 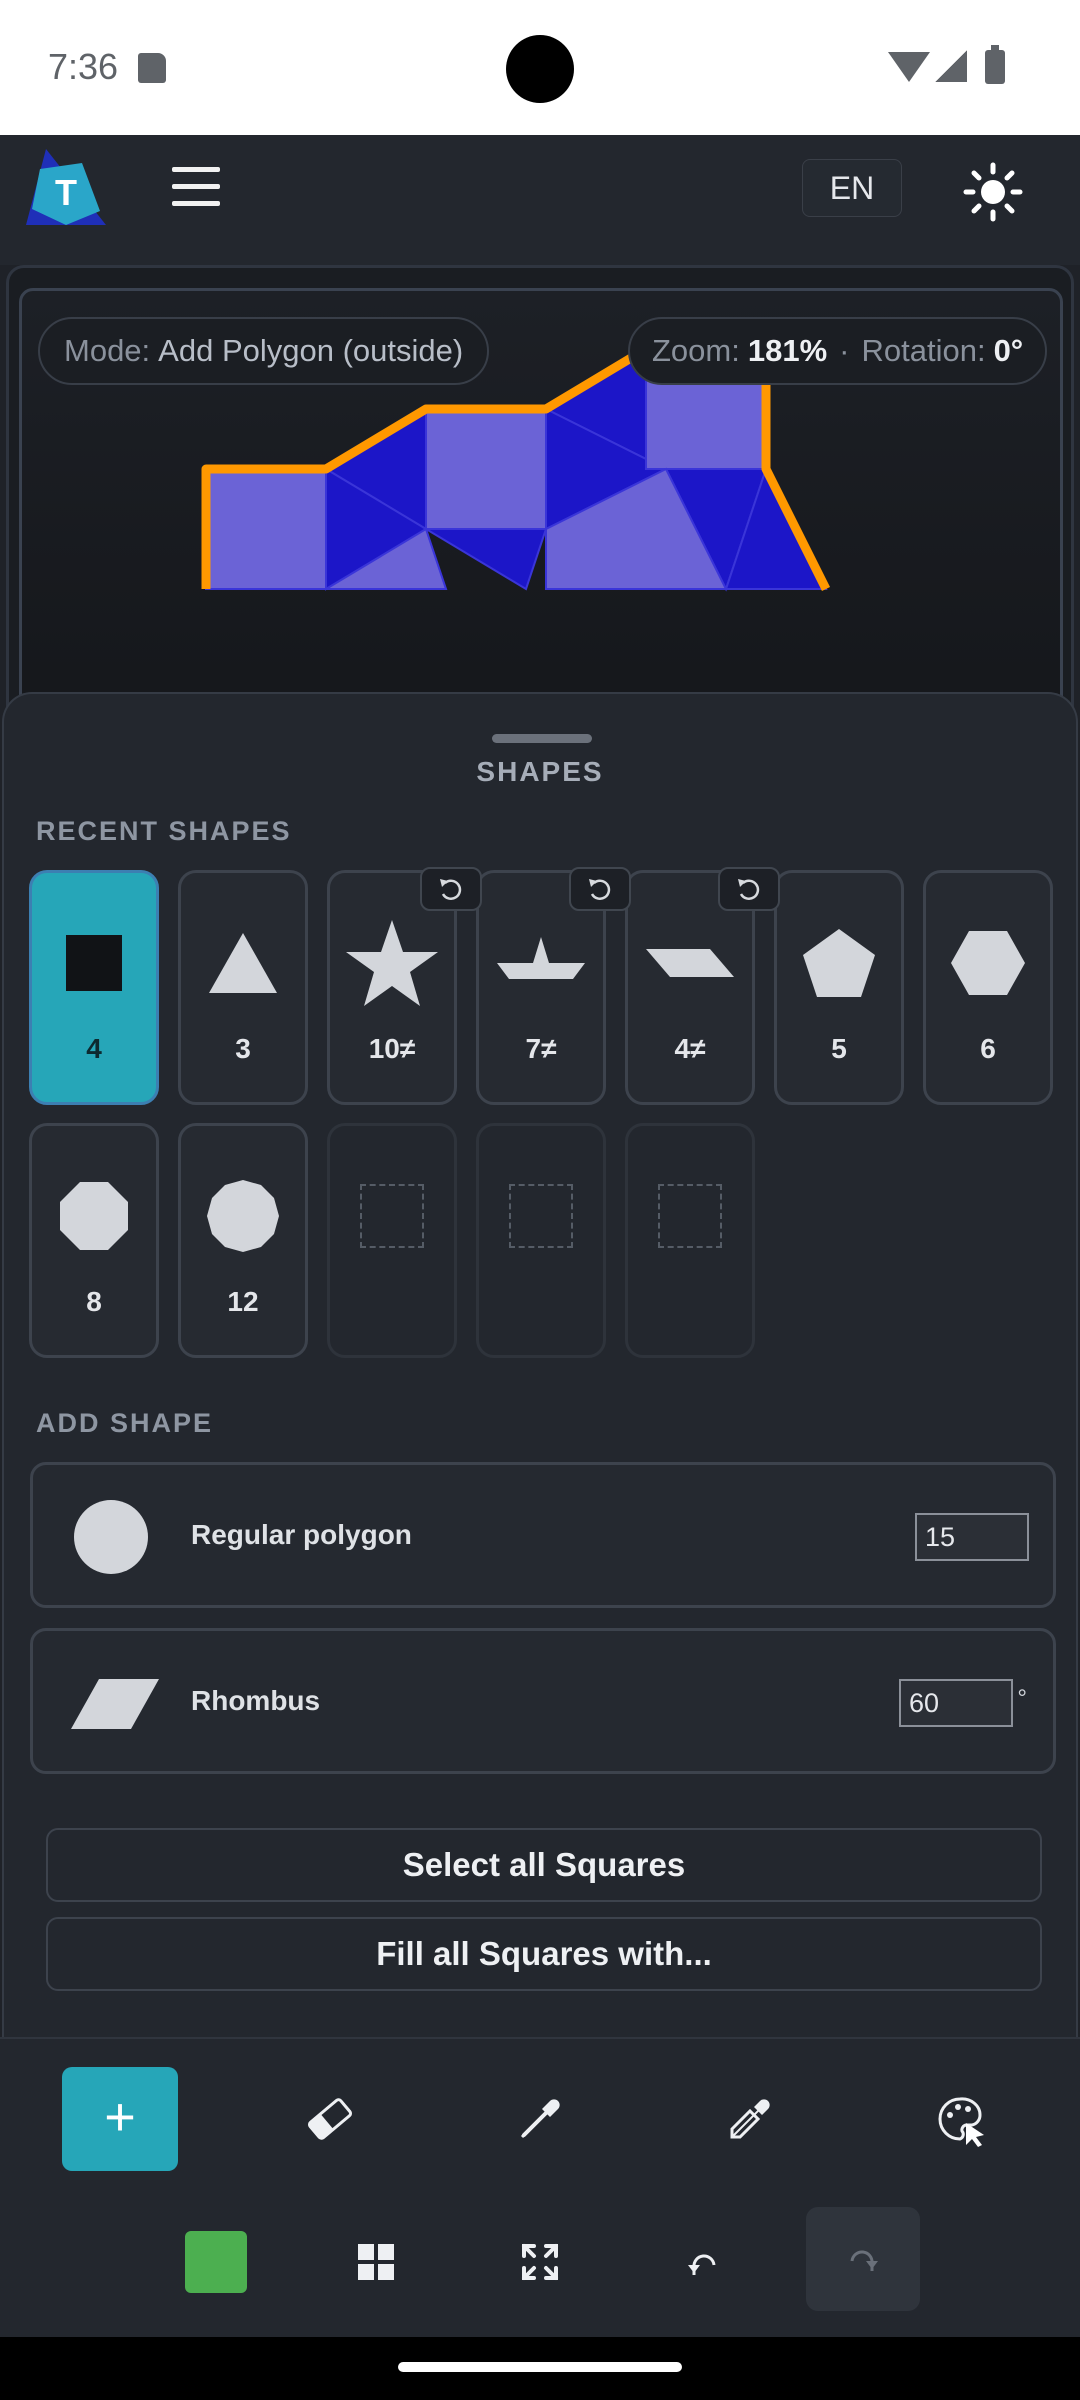 What do you see at coordinates (301, 1534) in the screenshot?
I see `regular-polygon-label: Regular polygon` at bounding box center [301, 1534].